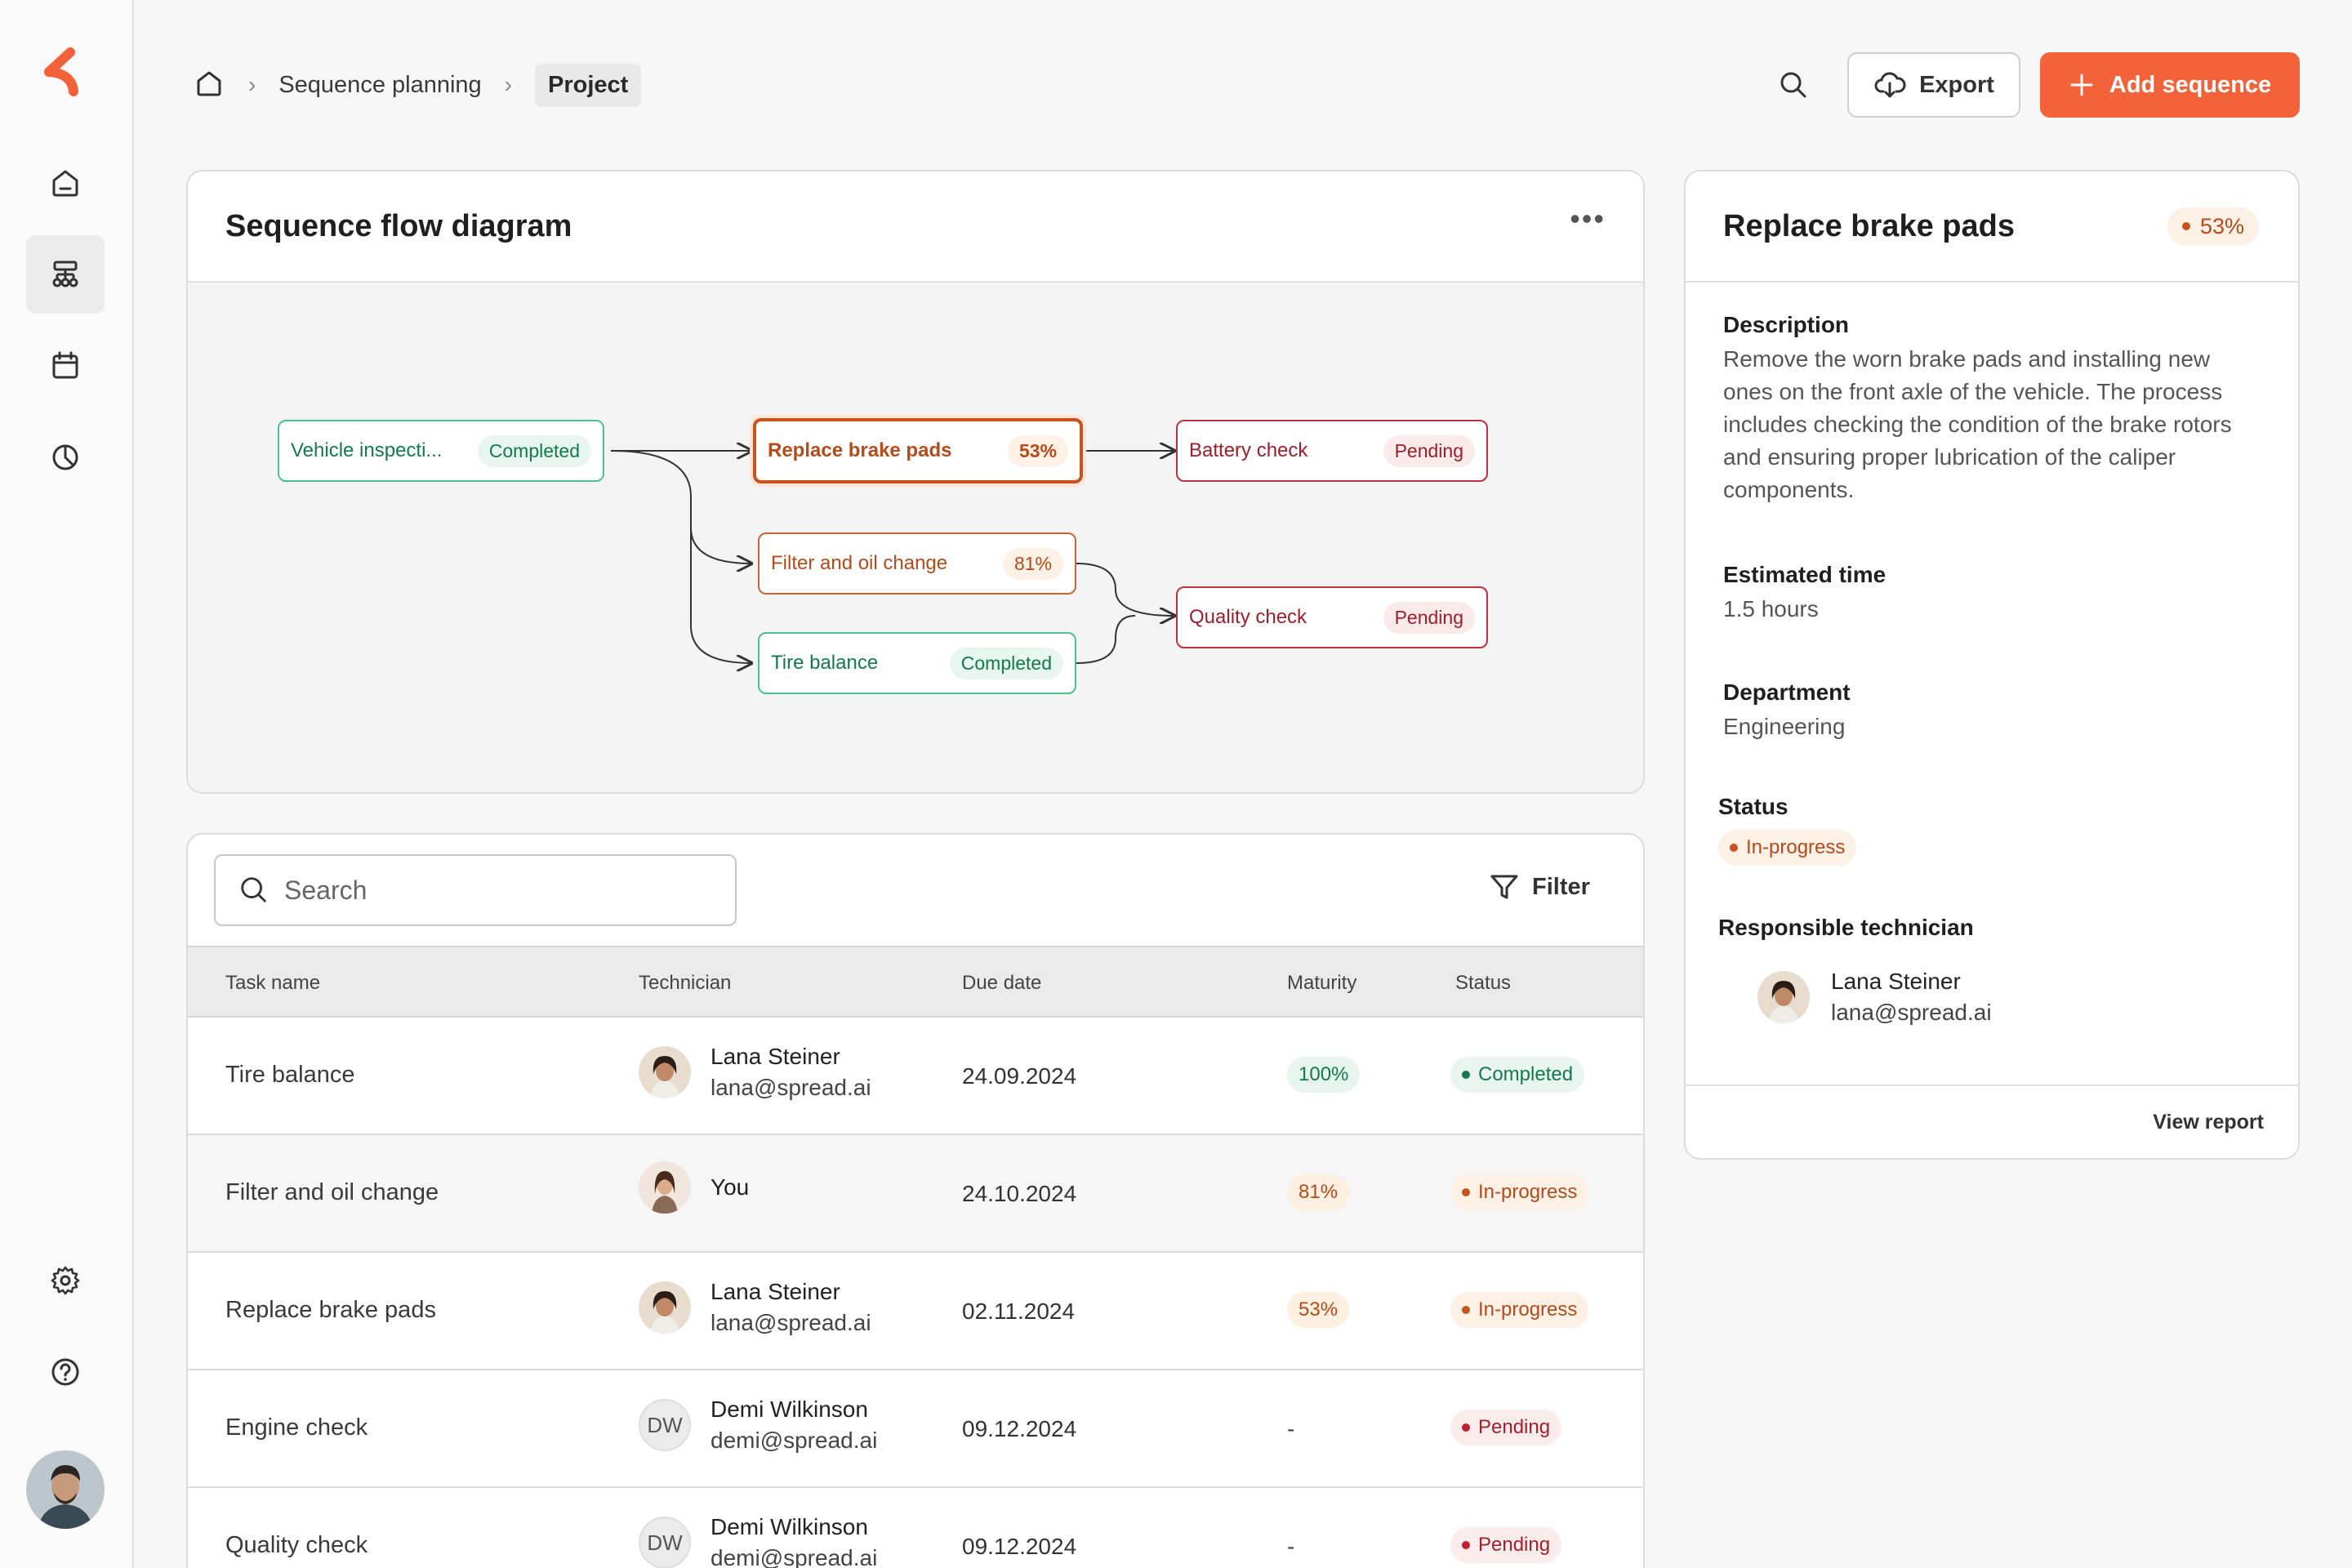  I want to click on flow-node-tire-balance: Tire balance Completed, so click(917, 663).